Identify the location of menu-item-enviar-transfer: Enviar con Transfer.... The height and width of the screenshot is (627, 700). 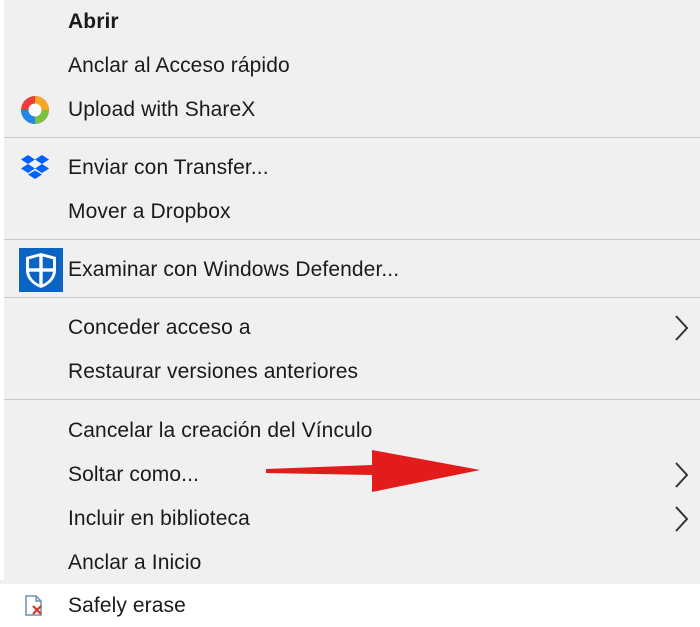
(350, 168).